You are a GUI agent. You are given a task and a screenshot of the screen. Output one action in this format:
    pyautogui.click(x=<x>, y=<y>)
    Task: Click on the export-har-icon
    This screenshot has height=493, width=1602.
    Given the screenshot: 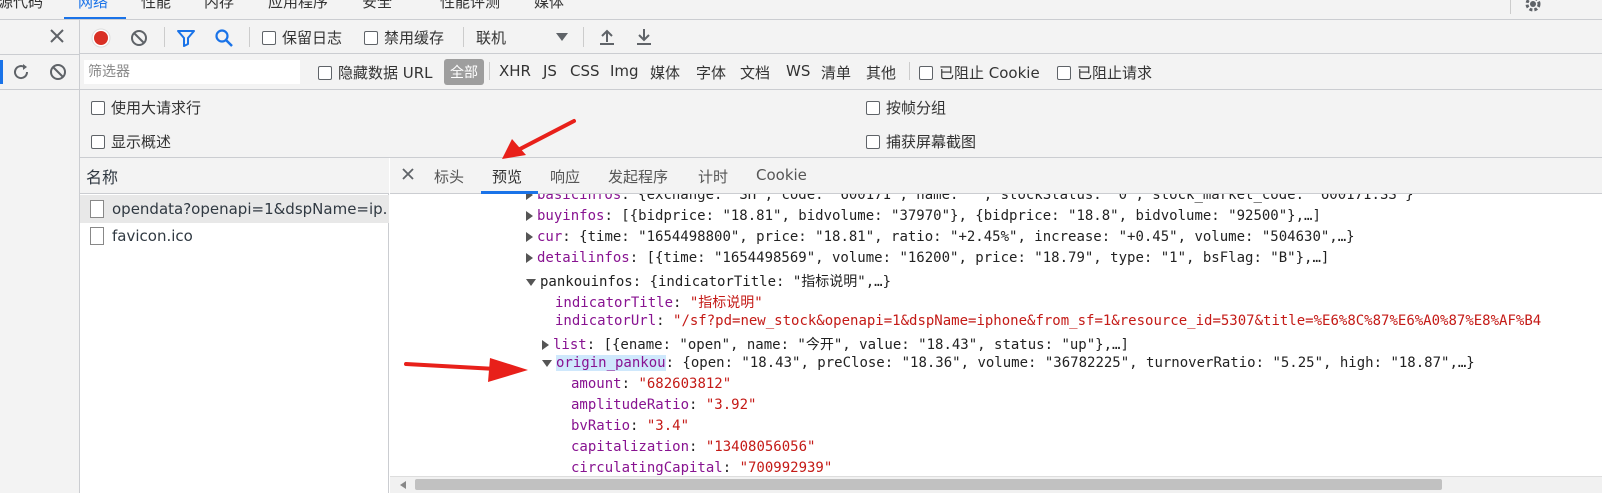 What is the action you would take?
    pyautogui.click(x=644, y=37)
    